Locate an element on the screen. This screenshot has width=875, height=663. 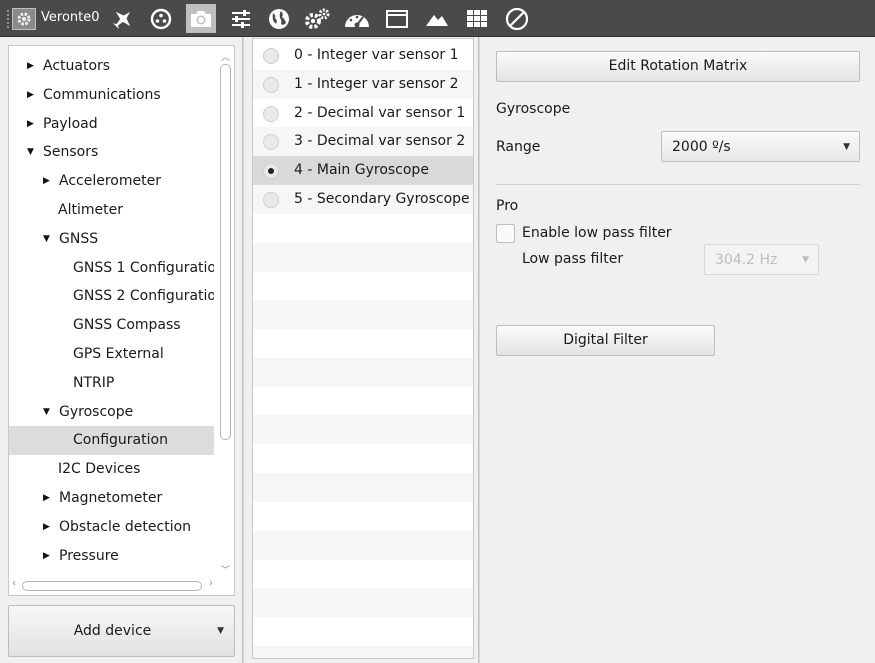
globe-icon is located at coordinates (279, 18).